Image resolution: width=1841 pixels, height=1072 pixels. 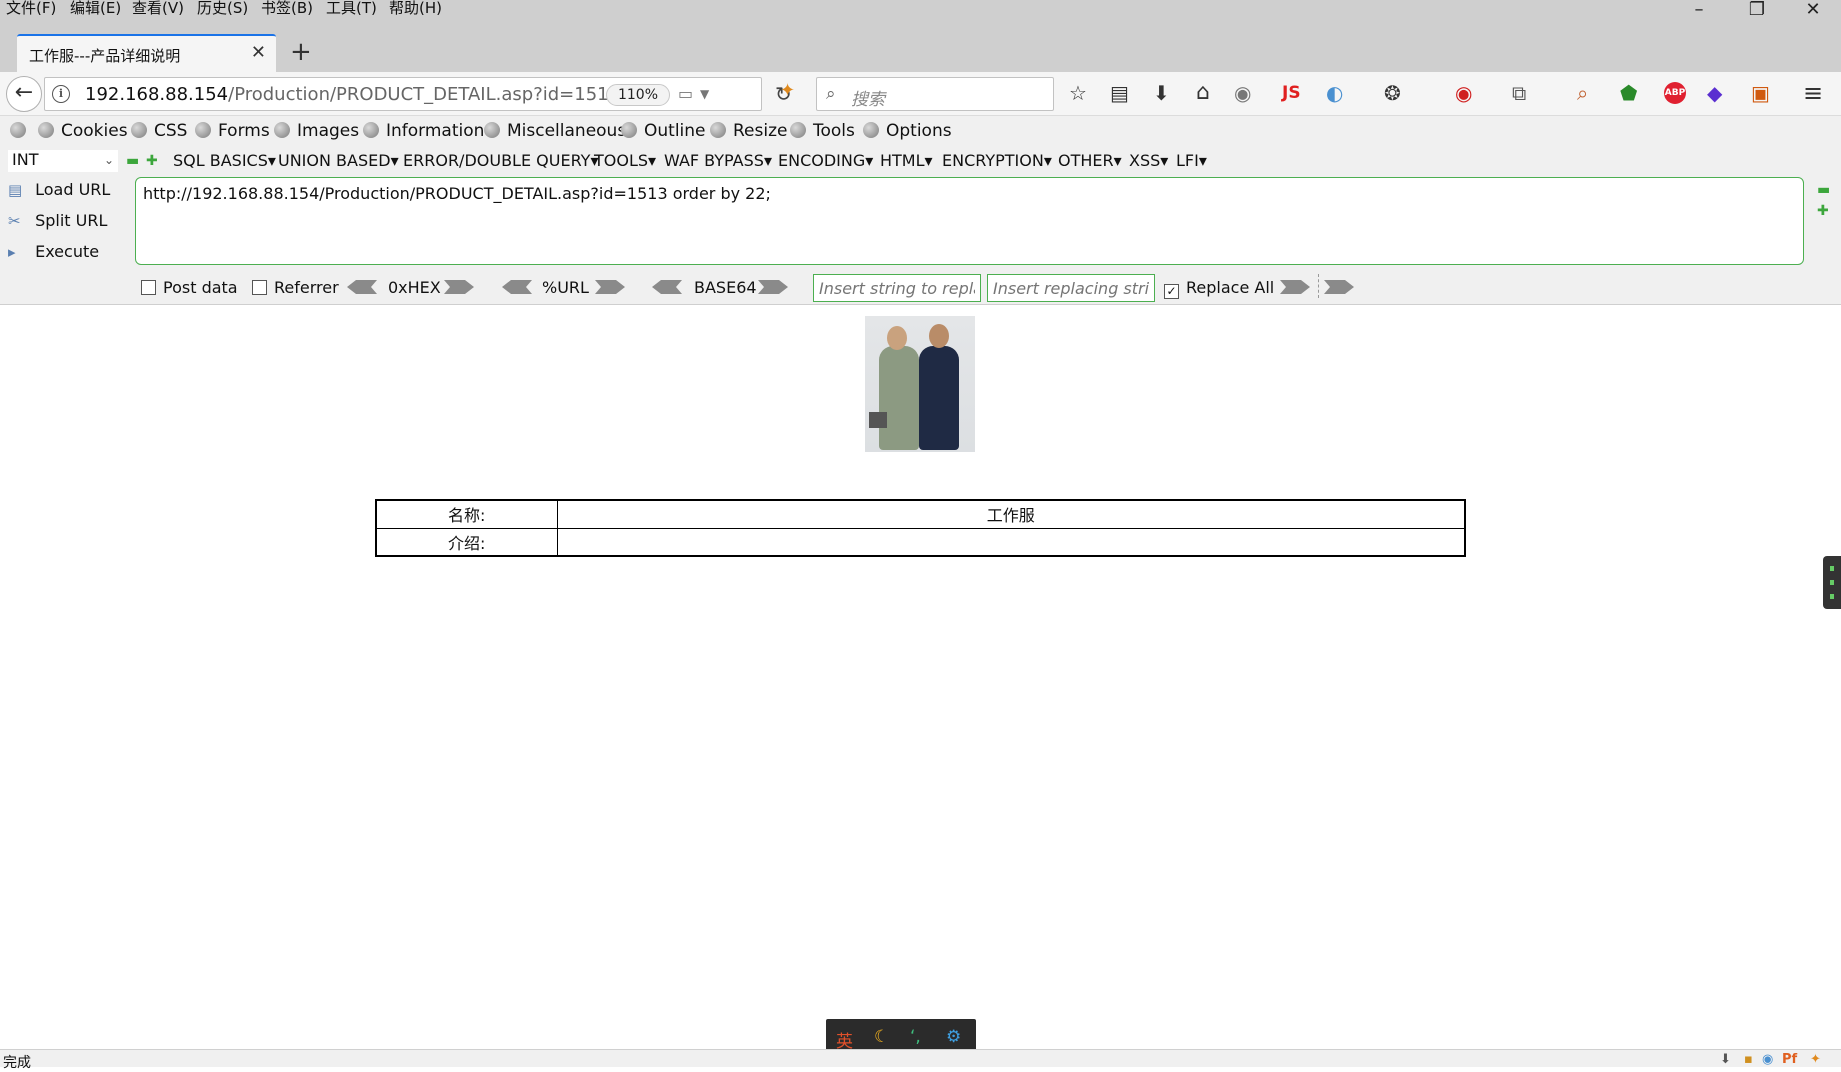 I want to click on shield-green-icon: ⬟, so click(x=1628, y=93).